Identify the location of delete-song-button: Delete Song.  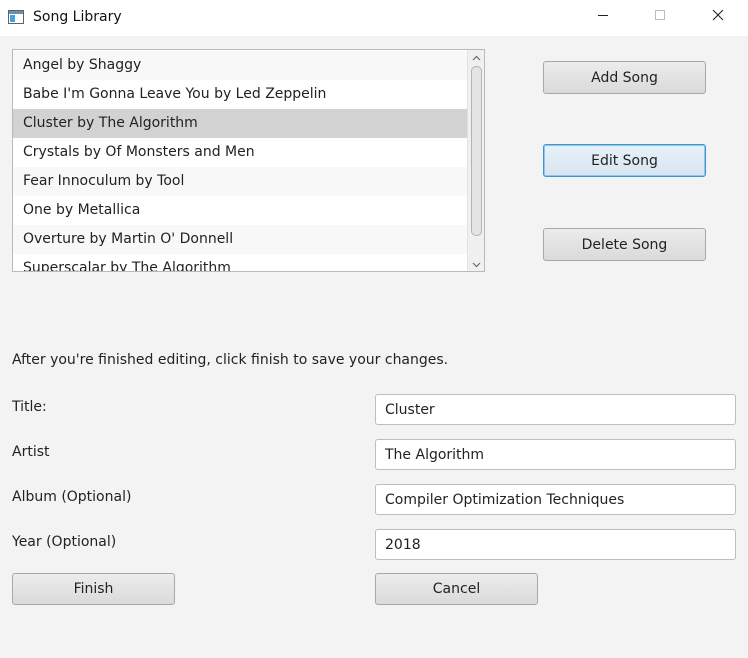
(624, 244).